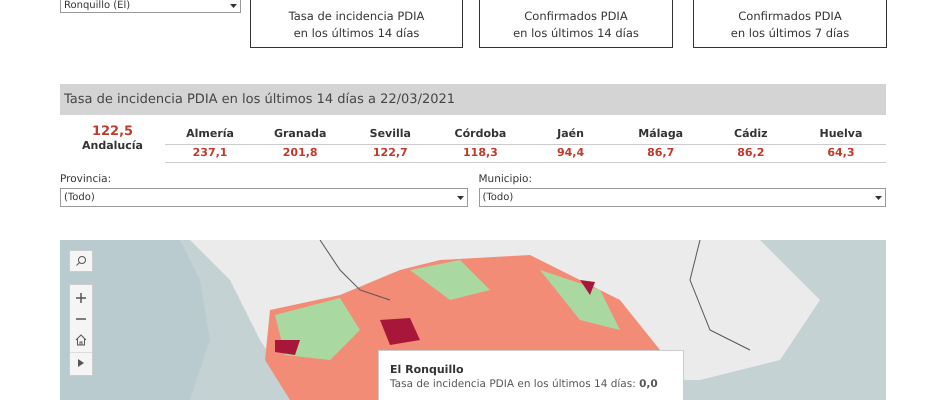  What do you see at coordinates (661, 134) in the screenshot?
I see `province-name: Málaga` at bounding box center [661, 134].